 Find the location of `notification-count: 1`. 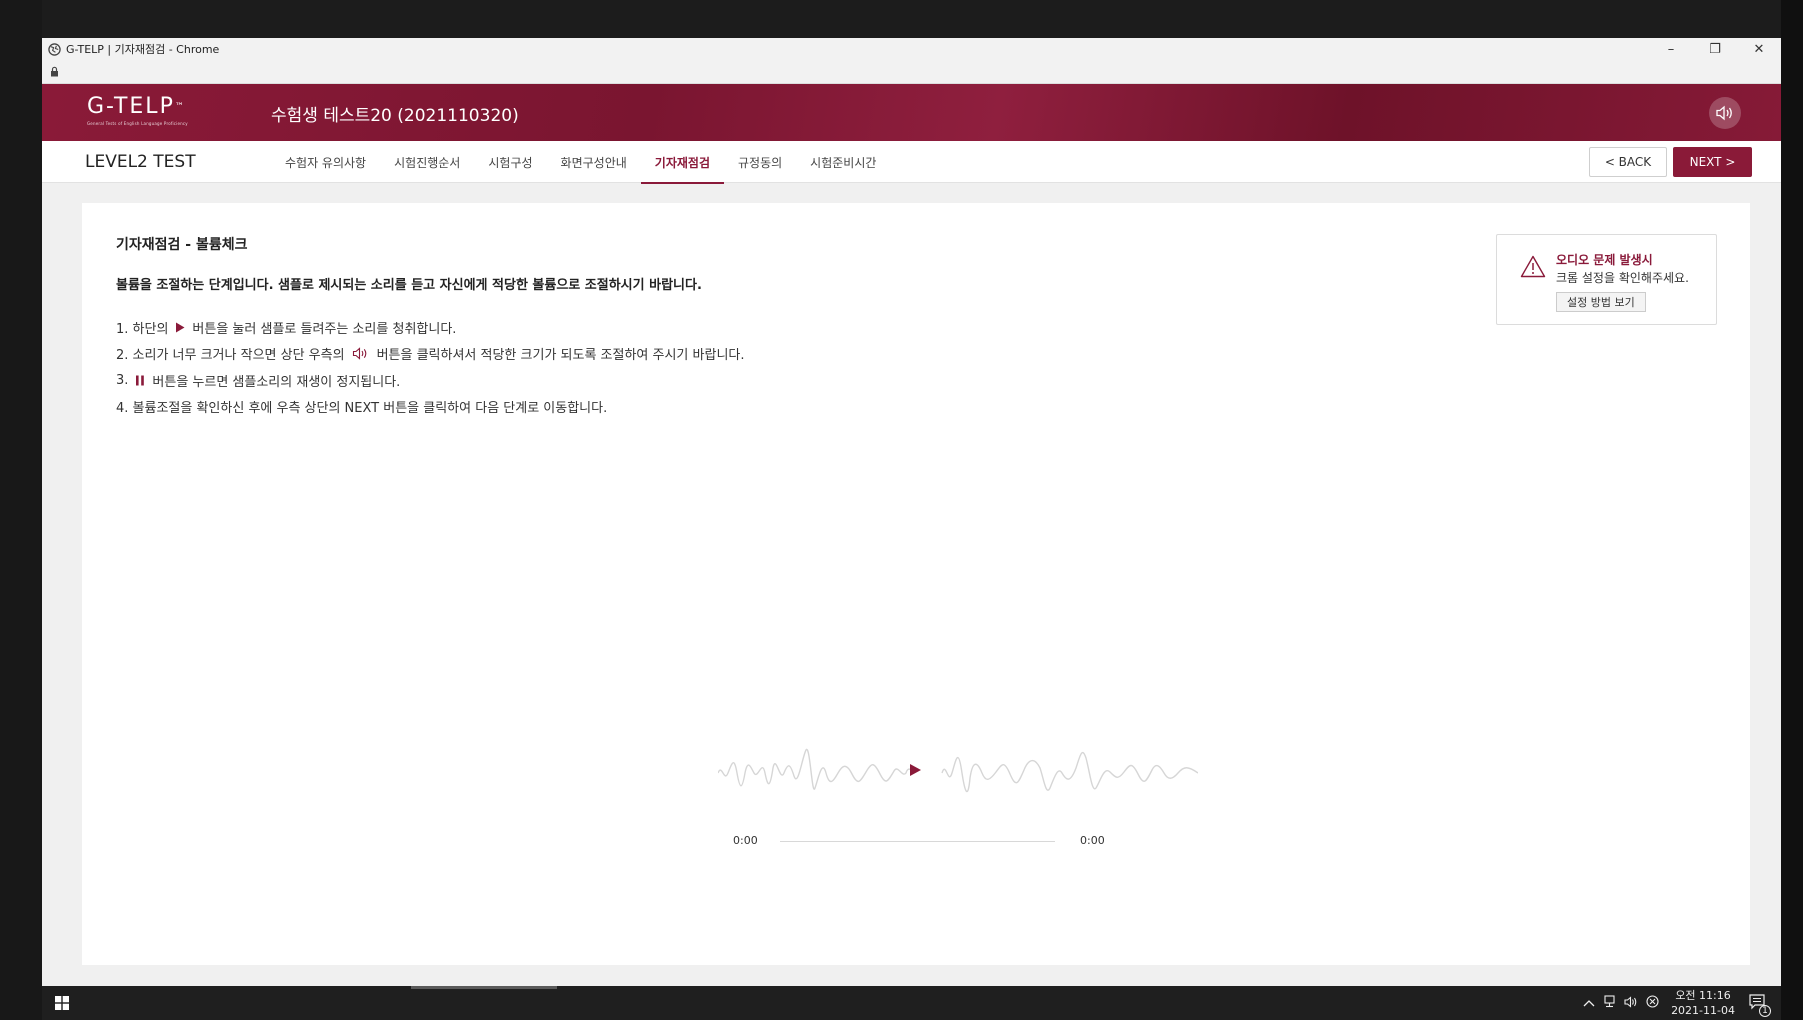

notification-count: 1 is located at coordinates (1765, 1010).